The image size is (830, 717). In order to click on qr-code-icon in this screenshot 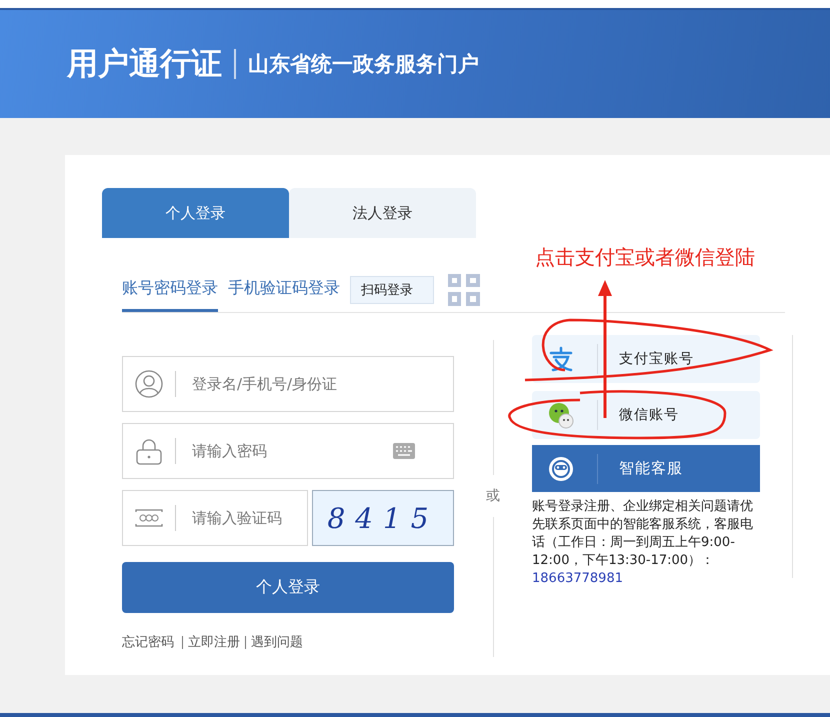, I will do `click(464, 290)`.